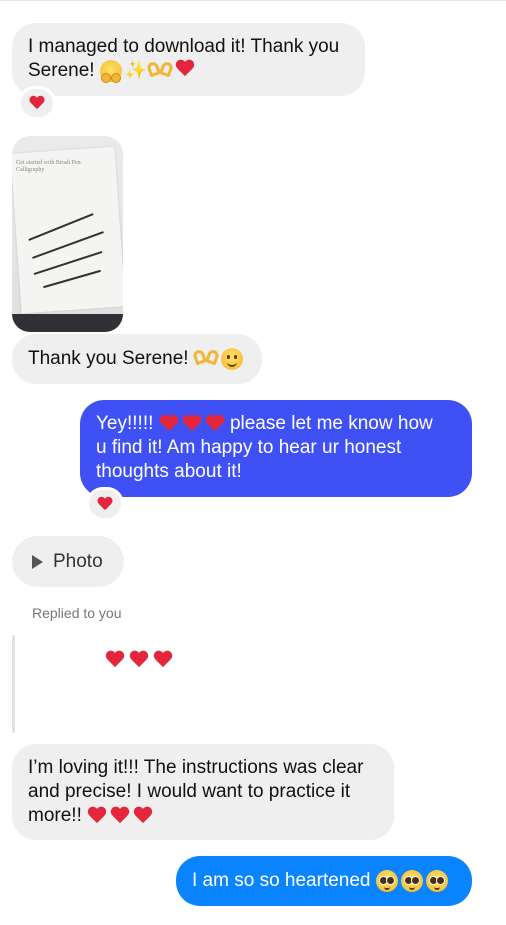 This screenshot has width=506, height=925. I want to click on message-line3: thoughts about it!, so click(169, 471).